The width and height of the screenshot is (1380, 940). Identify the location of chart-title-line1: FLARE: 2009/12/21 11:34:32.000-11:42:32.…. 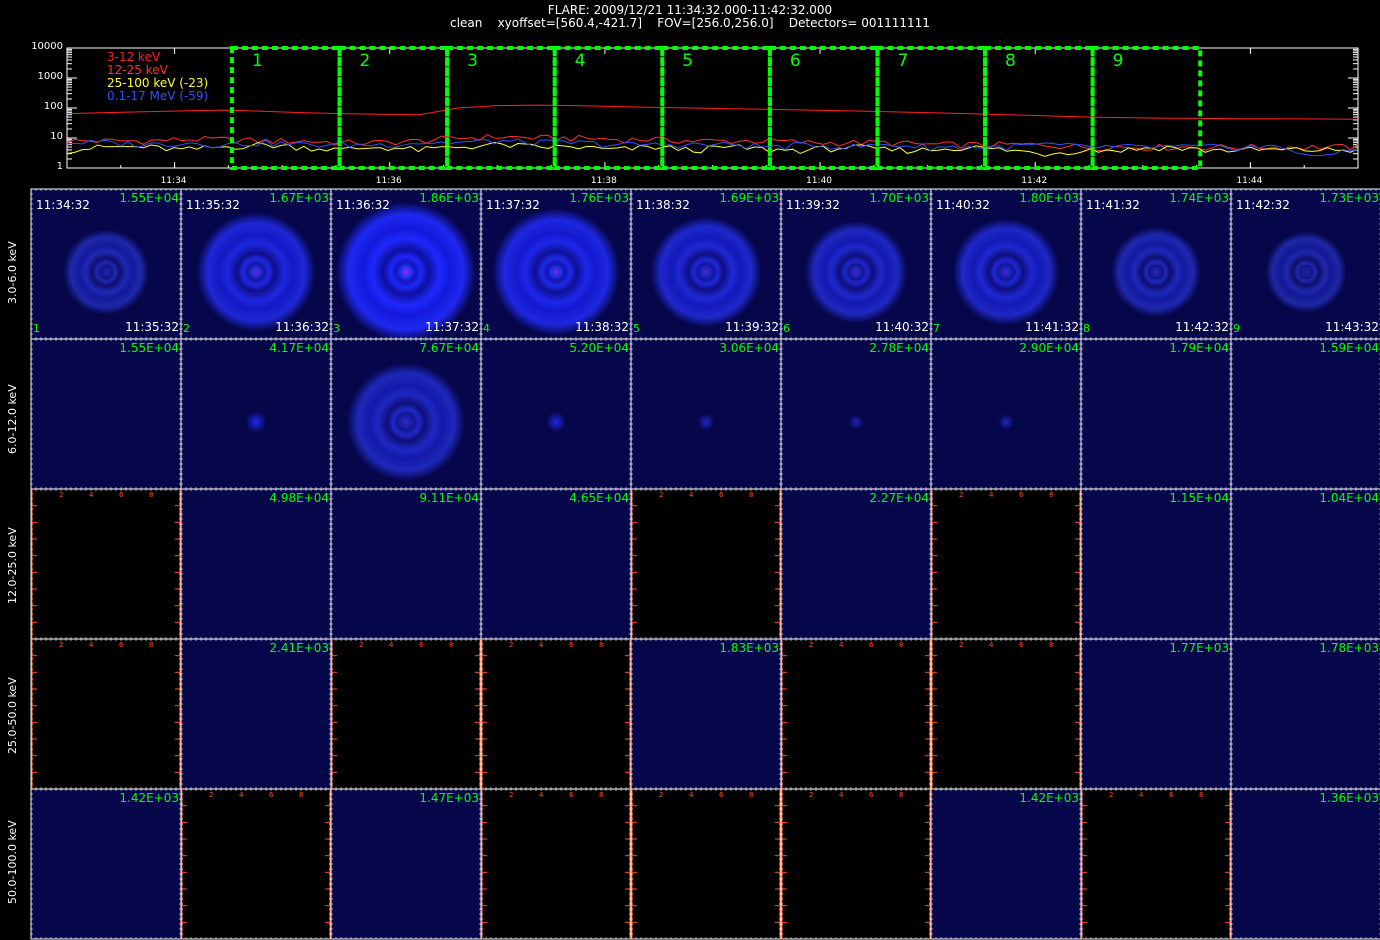
(690, 10).